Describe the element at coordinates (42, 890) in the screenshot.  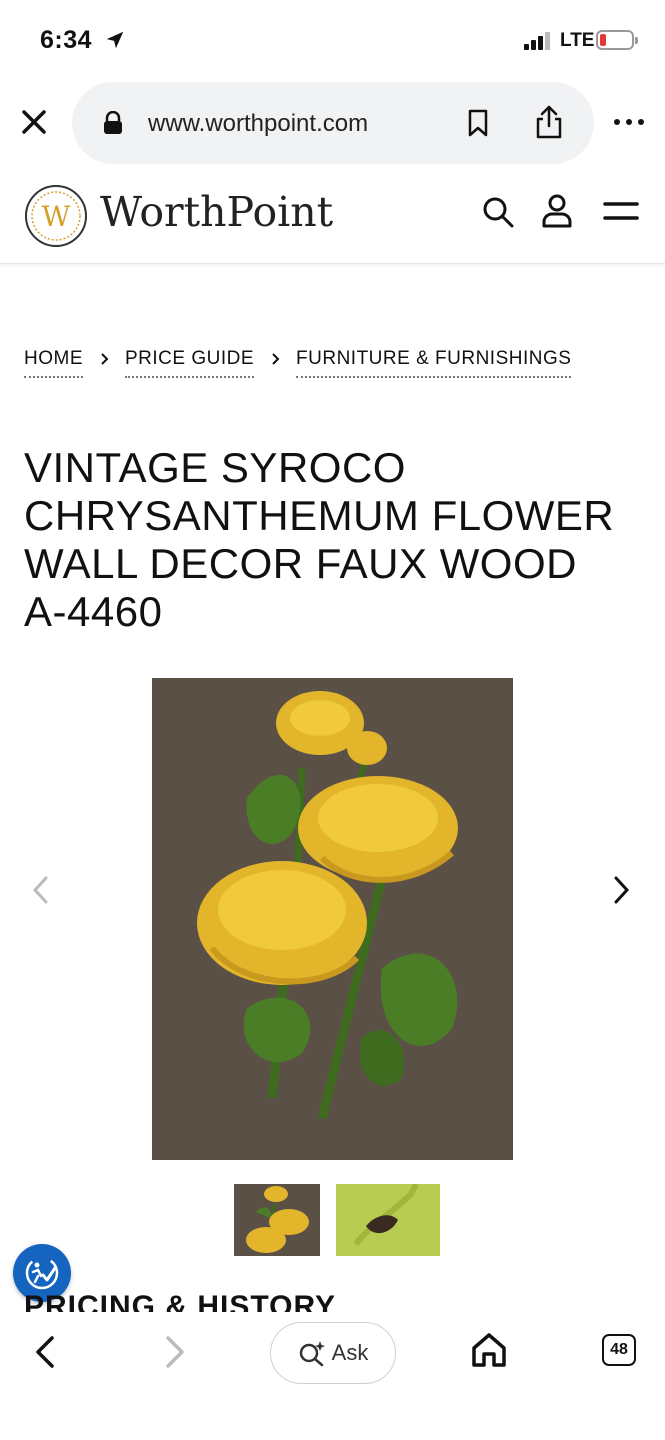
I see `chevron-left-icon` at that location.